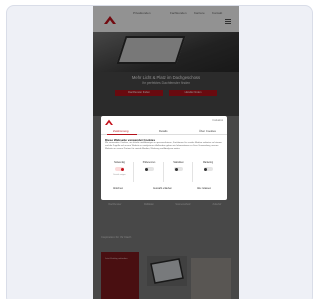  Describe the element at coordinates (208, 169) in the screenshot. I see `marketing-toggle` at that location.